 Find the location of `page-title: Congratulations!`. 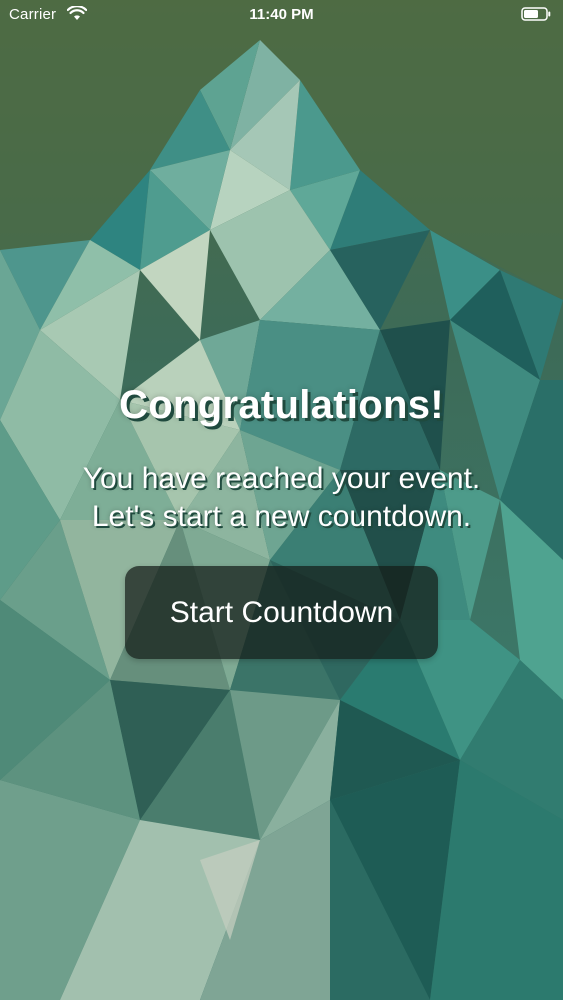

page-title: Congratulations! is located at coordinates (281, 405).